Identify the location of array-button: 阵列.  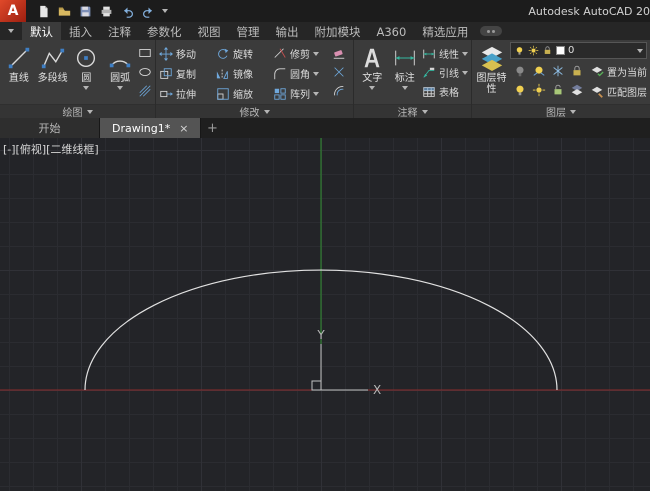
(301, 93).